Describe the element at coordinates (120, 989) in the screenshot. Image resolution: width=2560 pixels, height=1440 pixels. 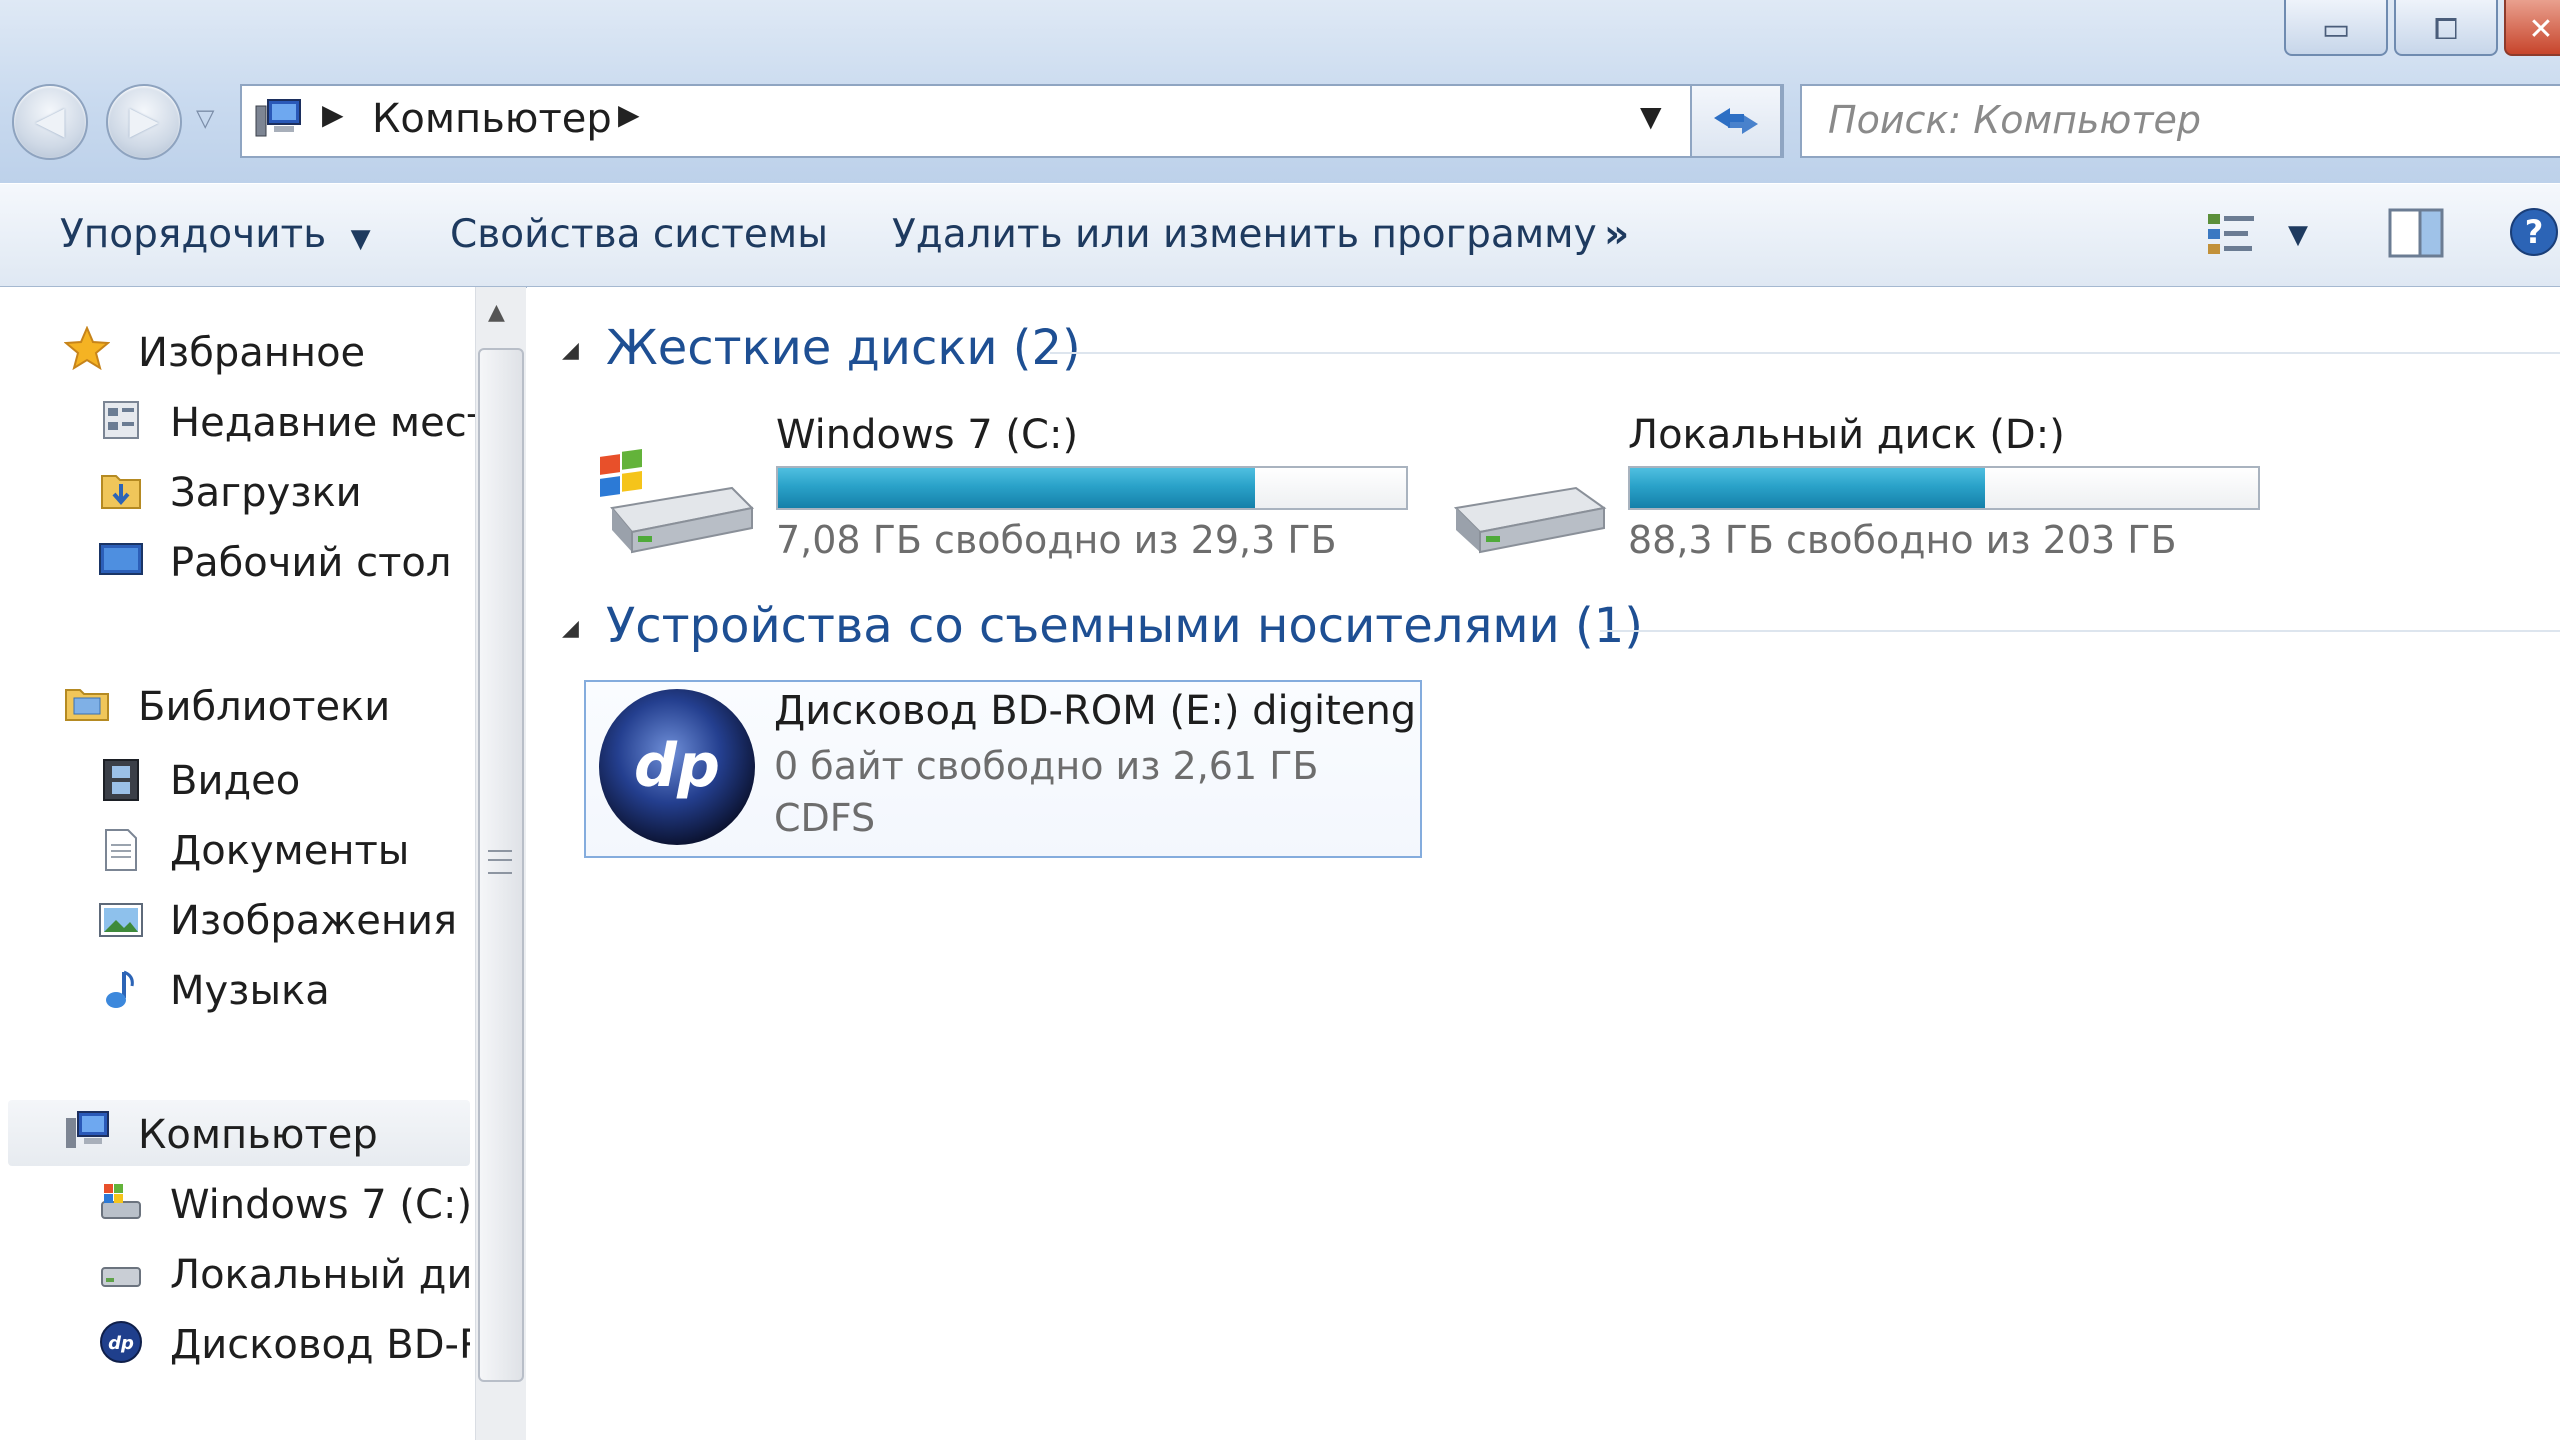
I see `music-icon` at that location.